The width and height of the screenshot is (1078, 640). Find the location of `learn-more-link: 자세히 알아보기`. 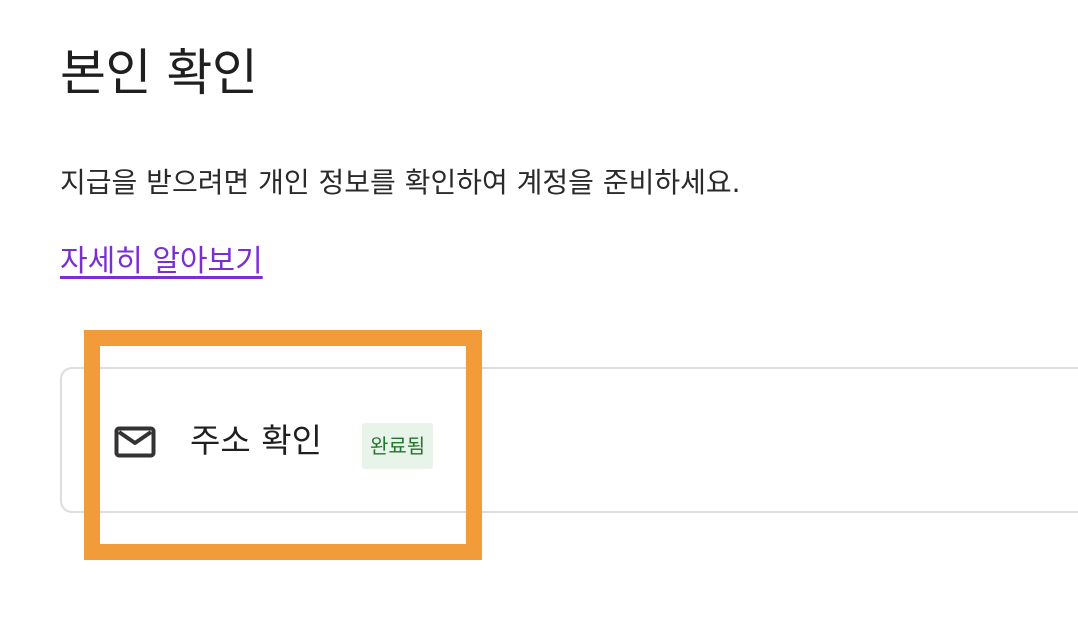

learn-more-link: 자세히 알아보기 is located at coordinates (161, 262).